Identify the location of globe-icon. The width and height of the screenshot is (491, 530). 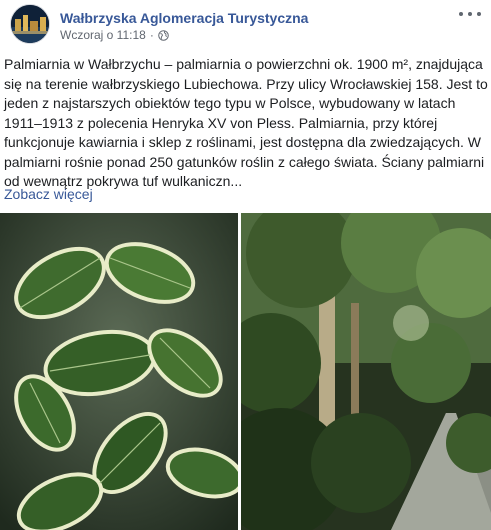
(163, 35).